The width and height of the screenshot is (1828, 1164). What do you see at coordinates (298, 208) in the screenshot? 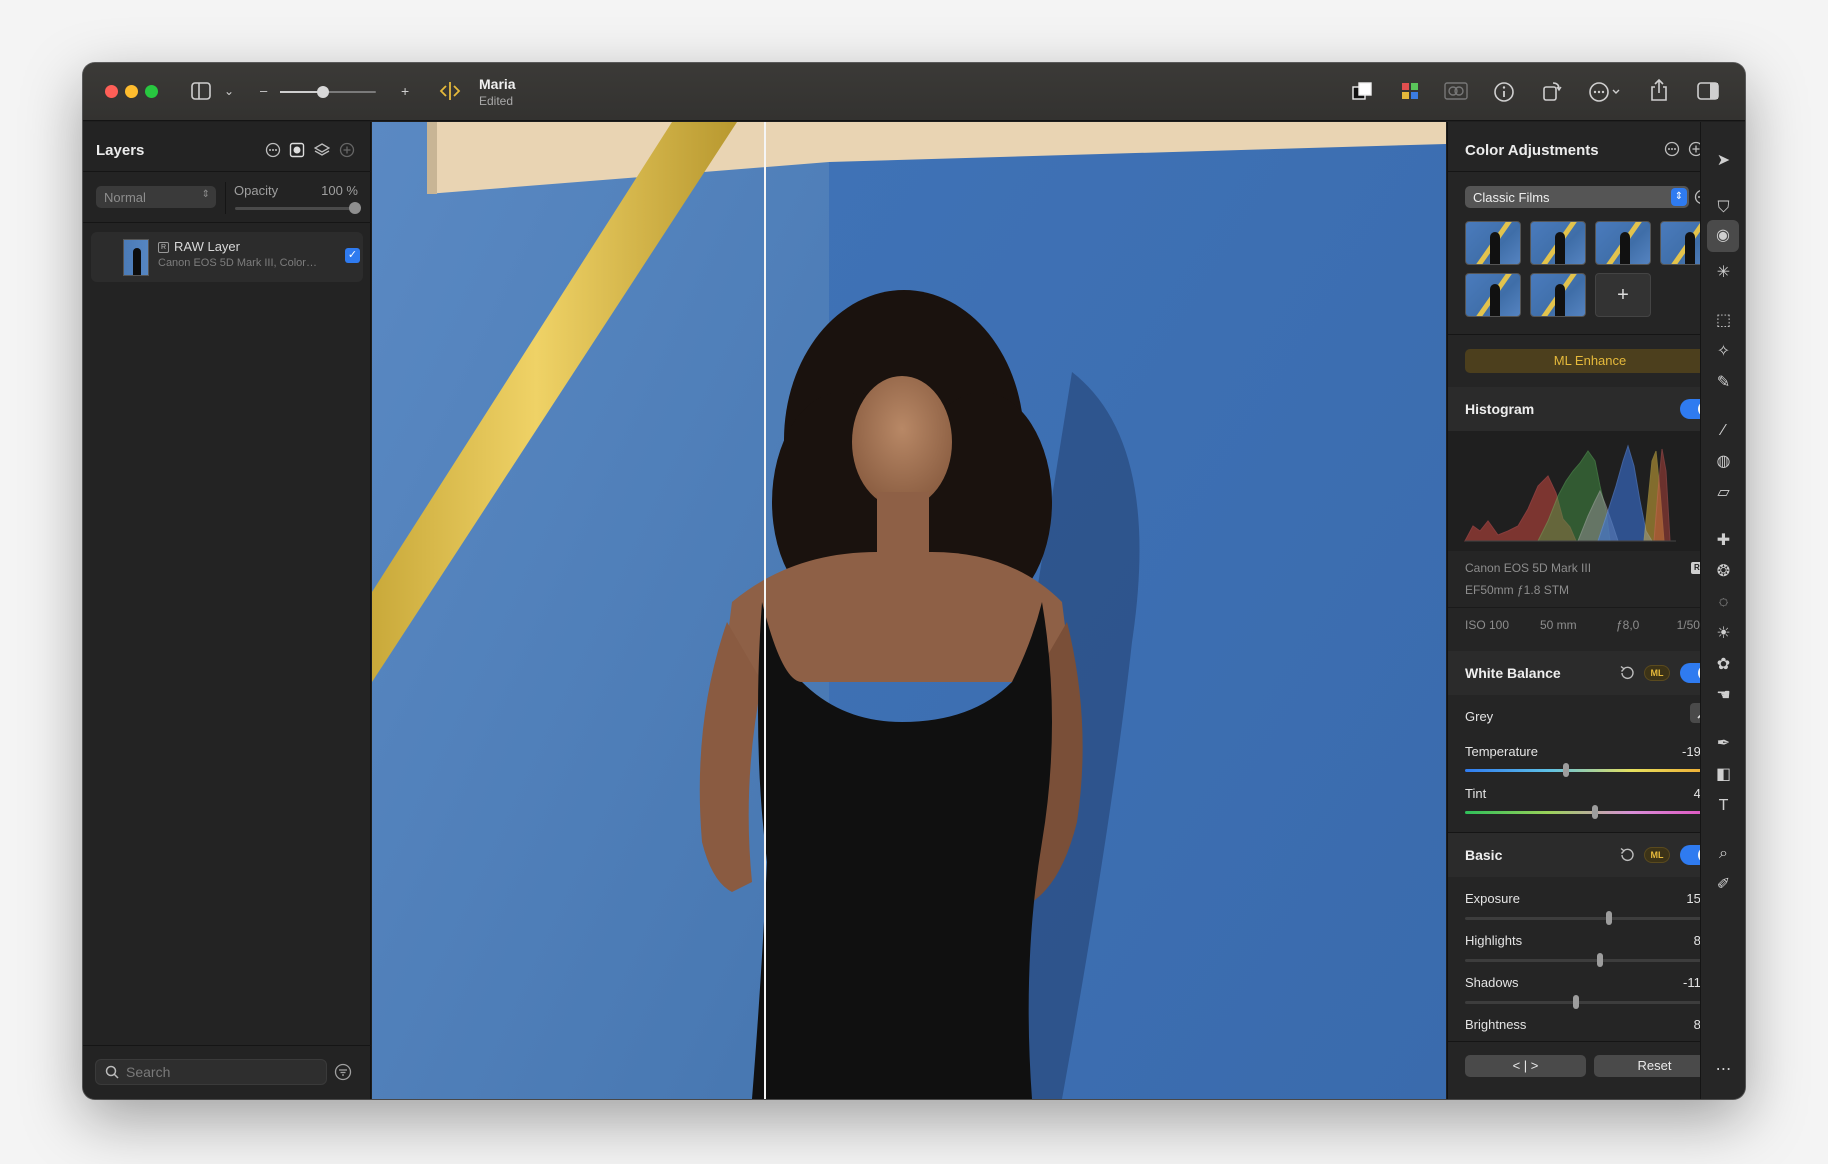
I see `opacity-slider` at bounding box center [298, 208].